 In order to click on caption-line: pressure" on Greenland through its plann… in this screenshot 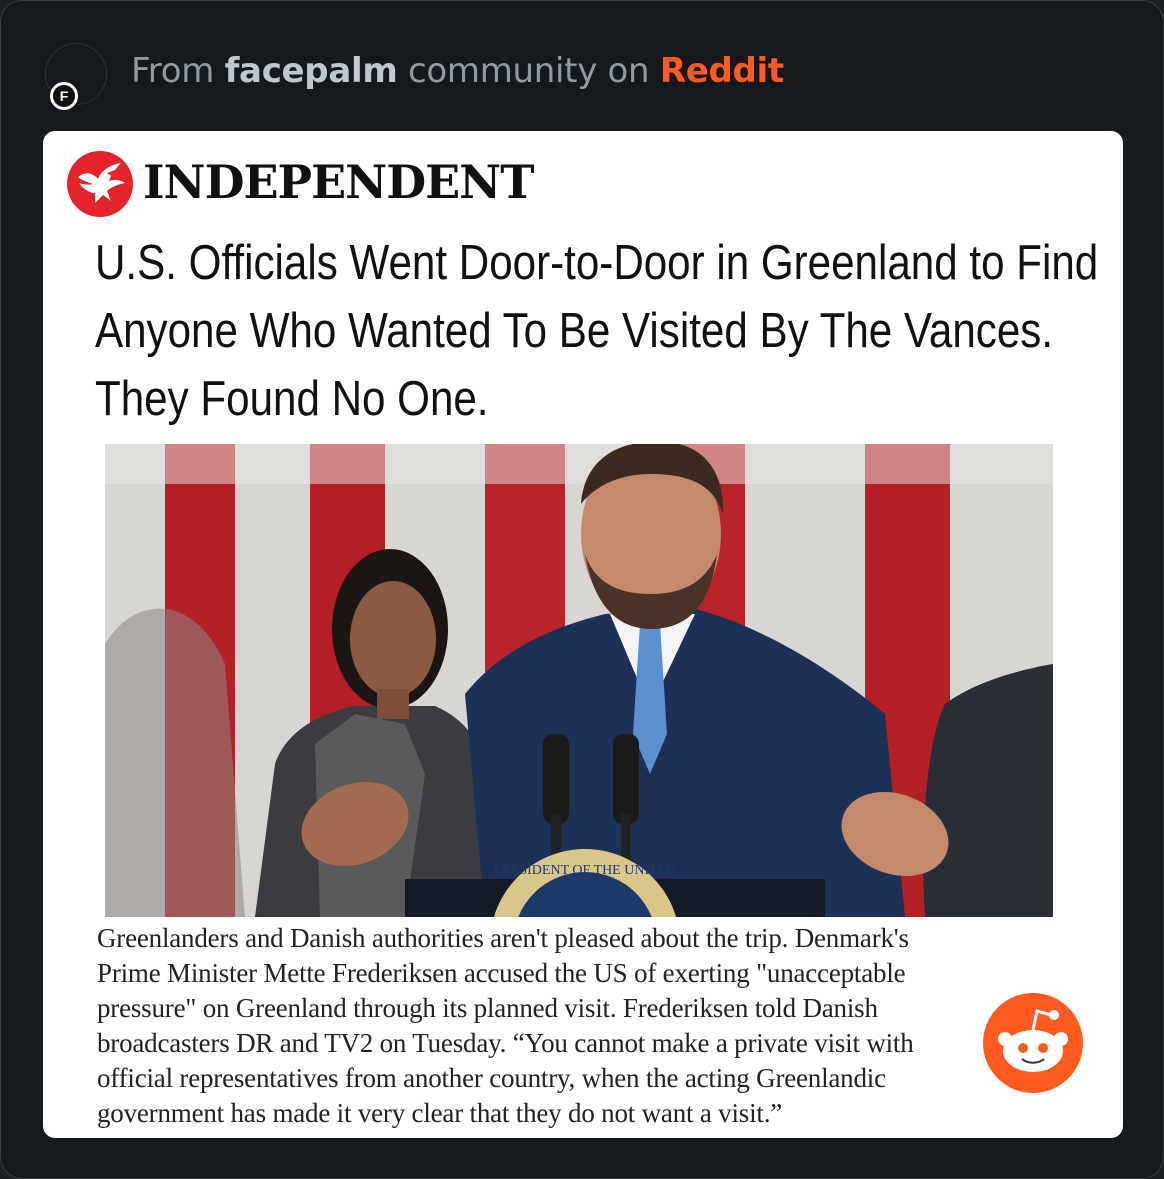, I will do `click(487, 1008)`.